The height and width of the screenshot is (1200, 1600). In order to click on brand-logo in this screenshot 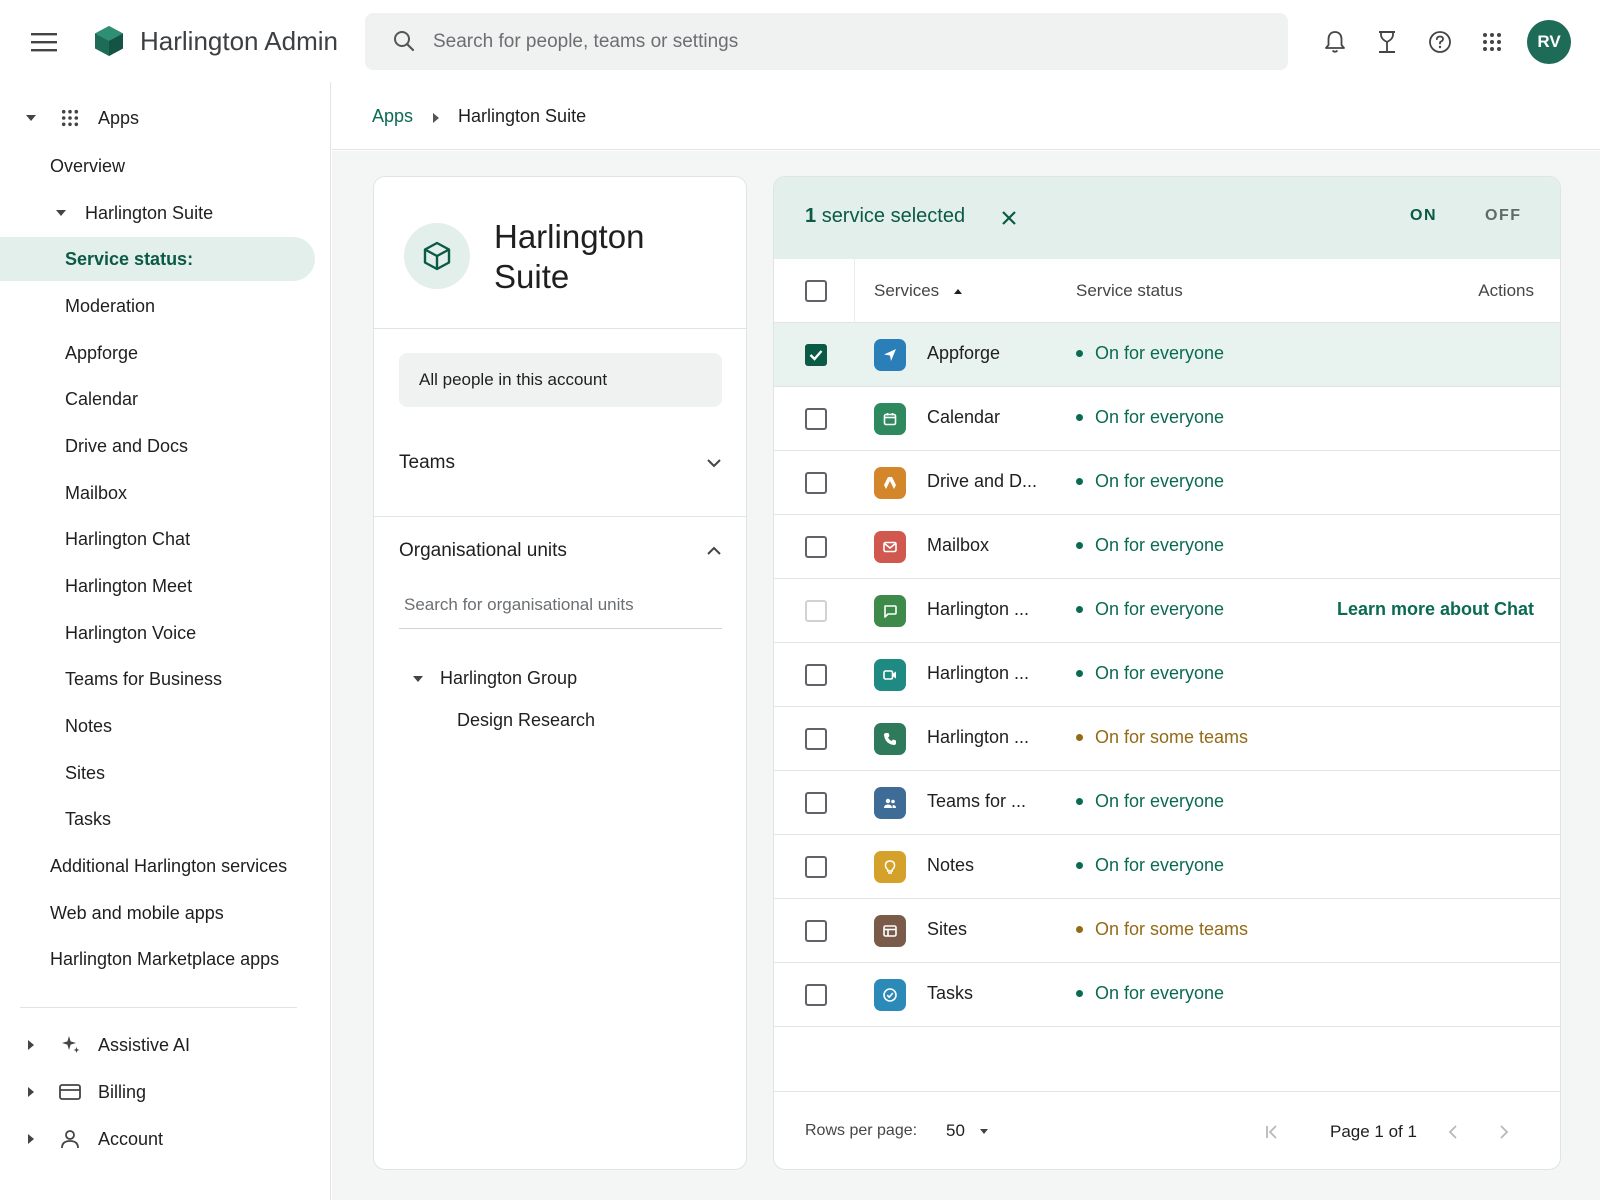, I will do `click(109, 41)`.